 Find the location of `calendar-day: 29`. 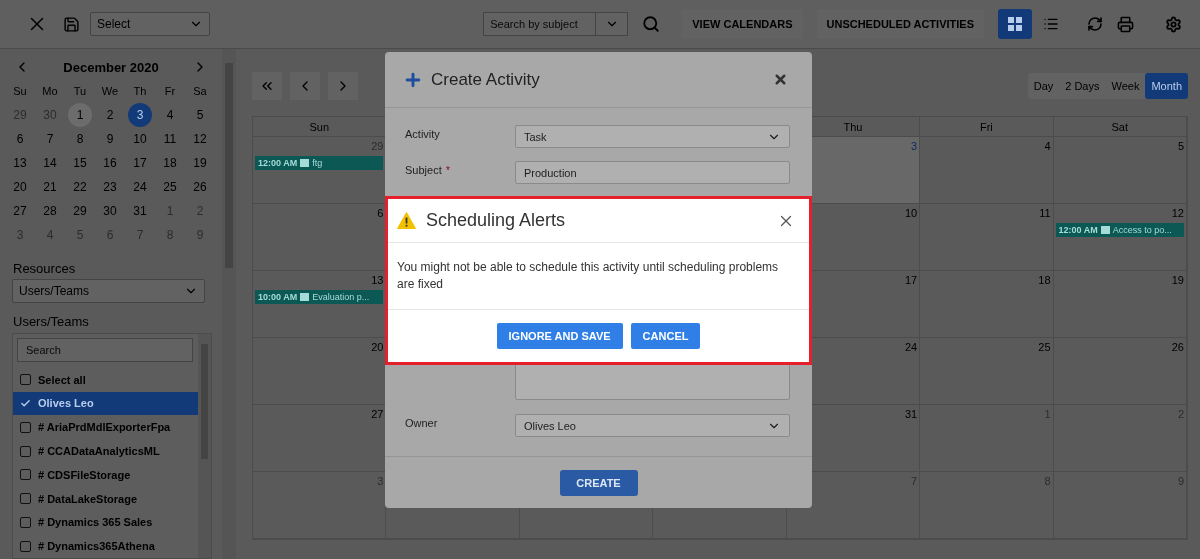

calendar-day: 29 is located at coordinates (80, 211).